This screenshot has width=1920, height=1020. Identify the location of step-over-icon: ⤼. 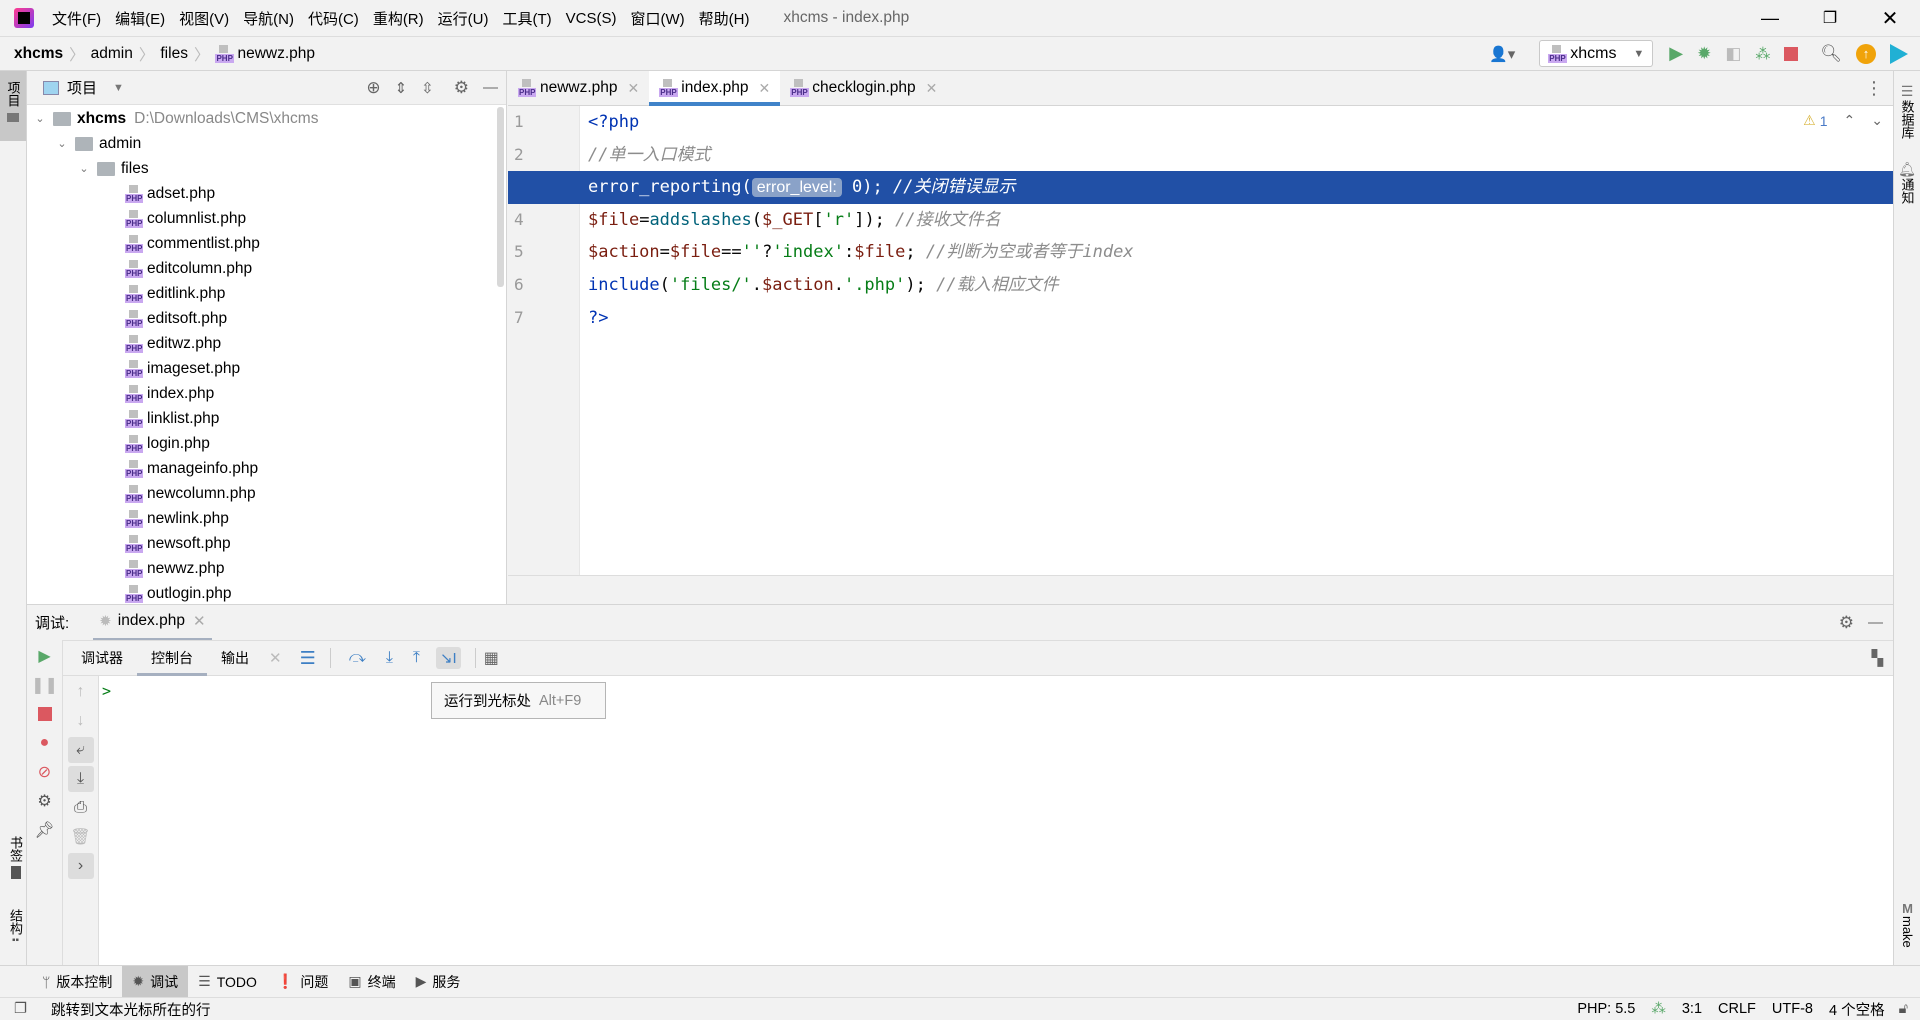
(357, 658).